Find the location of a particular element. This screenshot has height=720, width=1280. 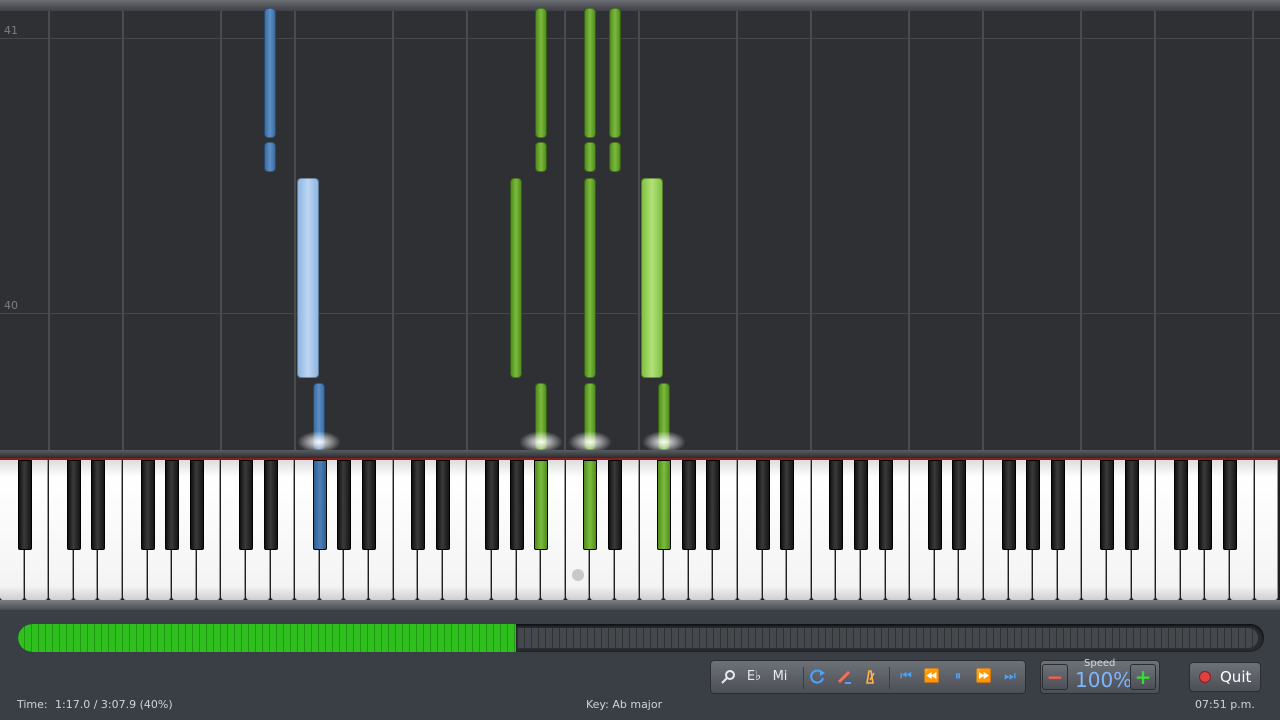

pause-icon: ⏸ is located at coordinates (958, 677).